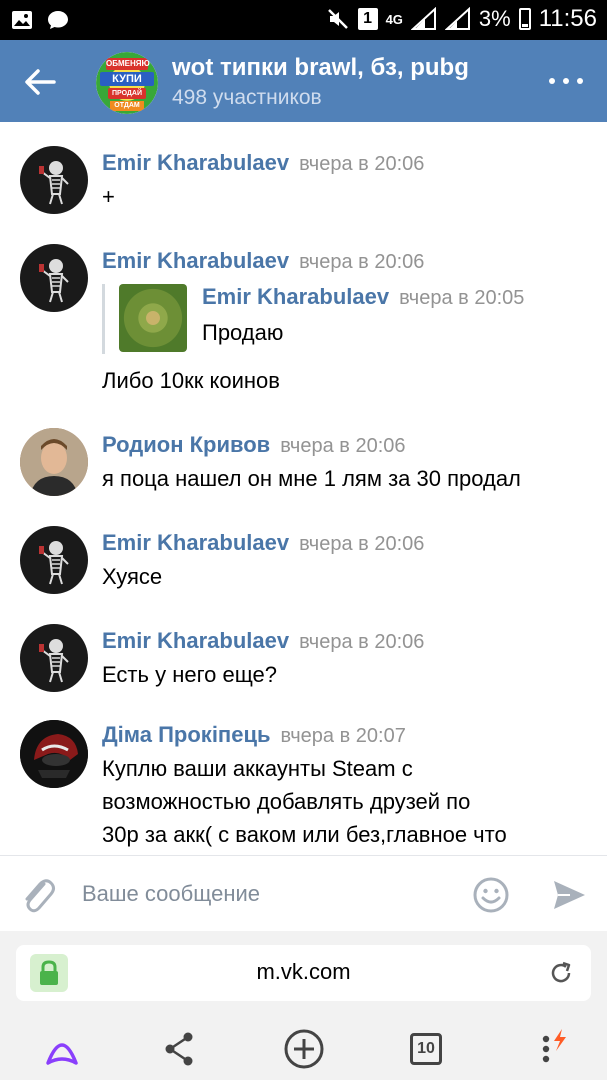  I want to click on address-field: m.vk.com, so click(303, 973).